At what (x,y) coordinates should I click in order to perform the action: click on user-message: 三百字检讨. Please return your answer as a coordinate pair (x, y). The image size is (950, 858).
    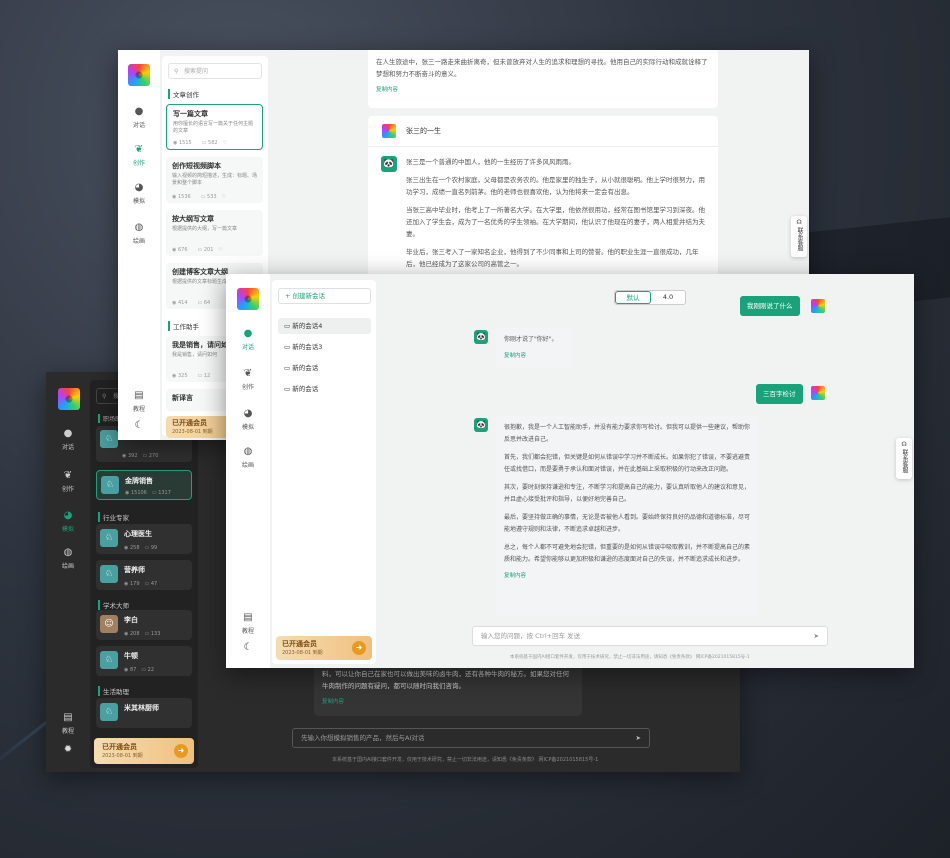
    Looking at the image, I should click on (779, 394).